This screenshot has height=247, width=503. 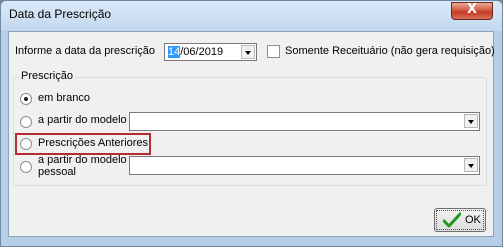 I want to click on ok-button: OK, so click(x=460, y=220).